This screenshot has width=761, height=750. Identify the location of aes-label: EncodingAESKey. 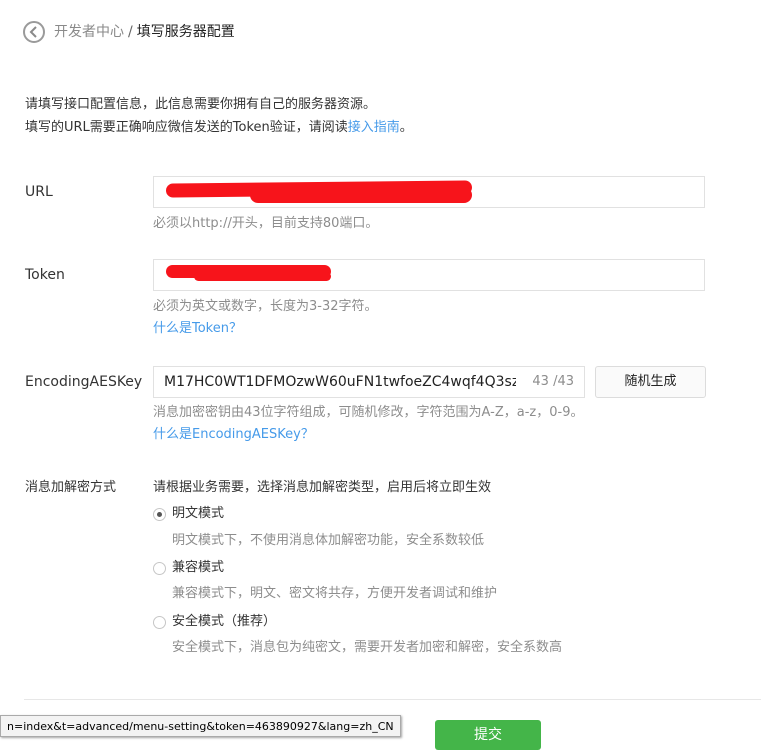
(84, 382).